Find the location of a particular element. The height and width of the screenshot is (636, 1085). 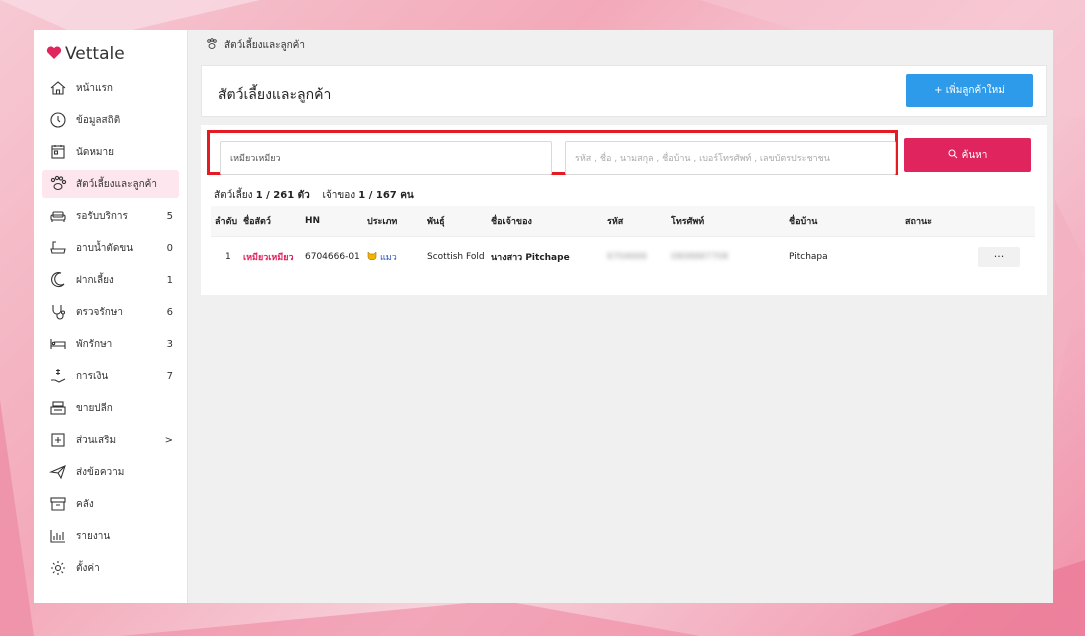

header-code: รหัส is located at coordinates (615, 222).